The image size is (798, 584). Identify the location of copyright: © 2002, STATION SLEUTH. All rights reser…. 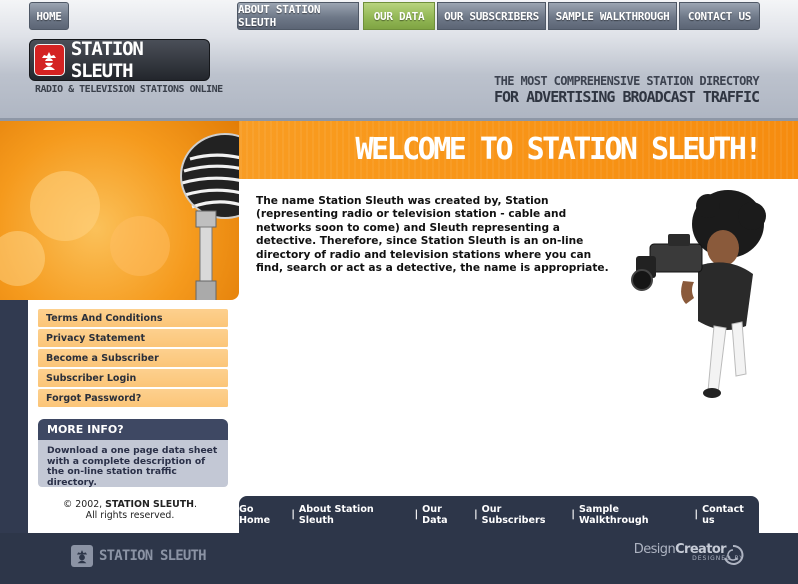
(130, 510).